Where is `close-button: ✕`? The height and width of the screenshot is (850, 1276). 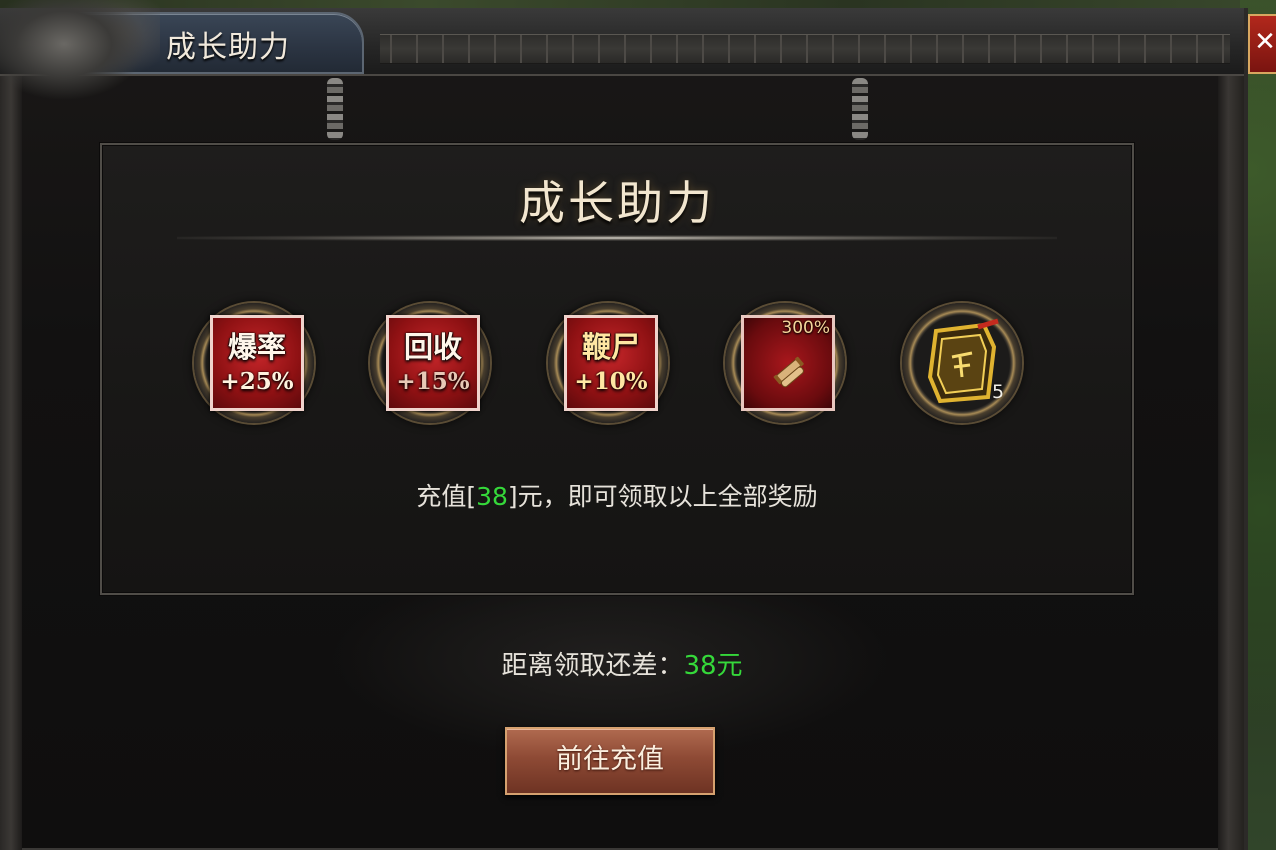
close-button: ✕ is located at coordinates (1262, 44).